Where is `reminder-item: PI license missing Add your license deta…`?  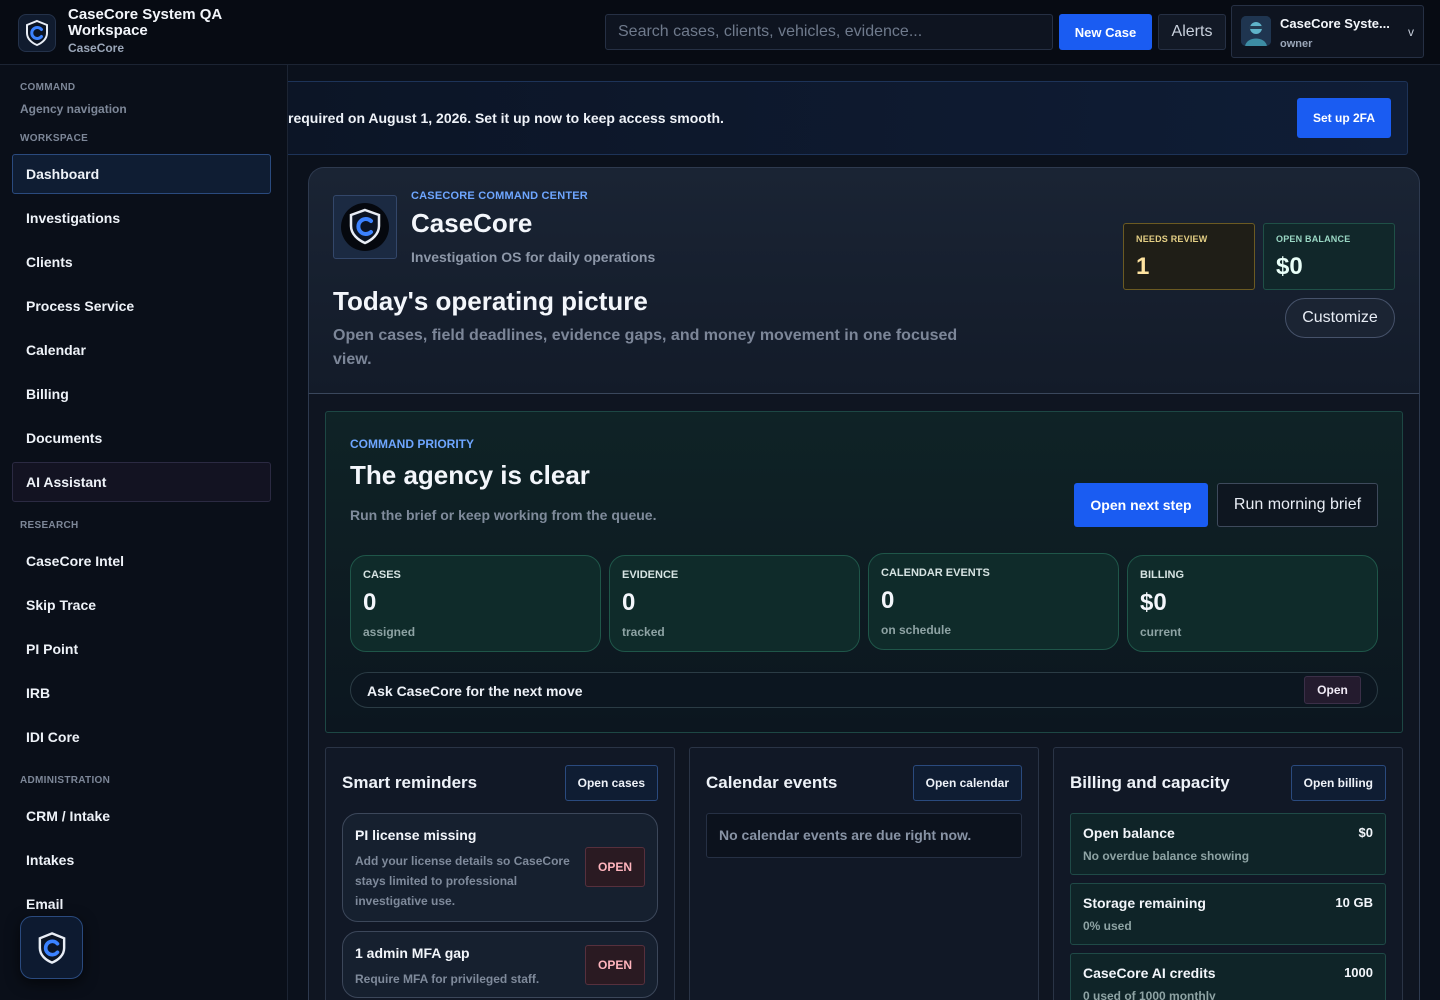
reminder-item: PI license missing Add your license deta… is located at coordinates (500, 867).